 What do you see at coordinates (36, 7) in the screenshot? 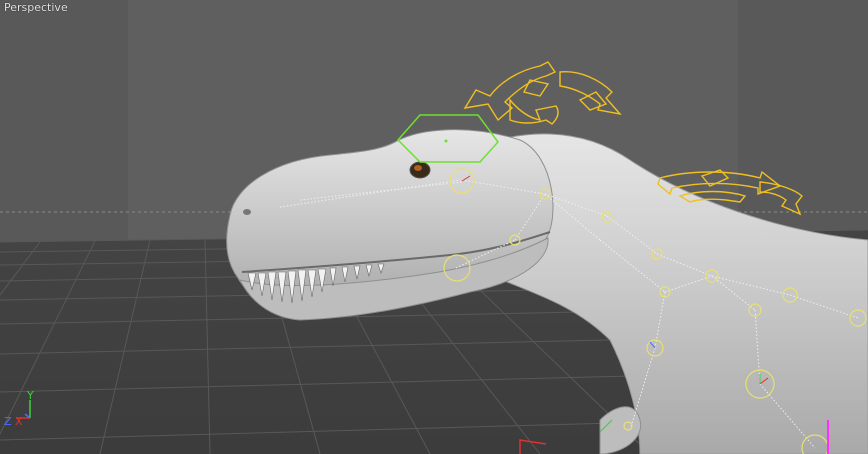
I see `viewport-title: Perspective` at bounding box center [36, 7].